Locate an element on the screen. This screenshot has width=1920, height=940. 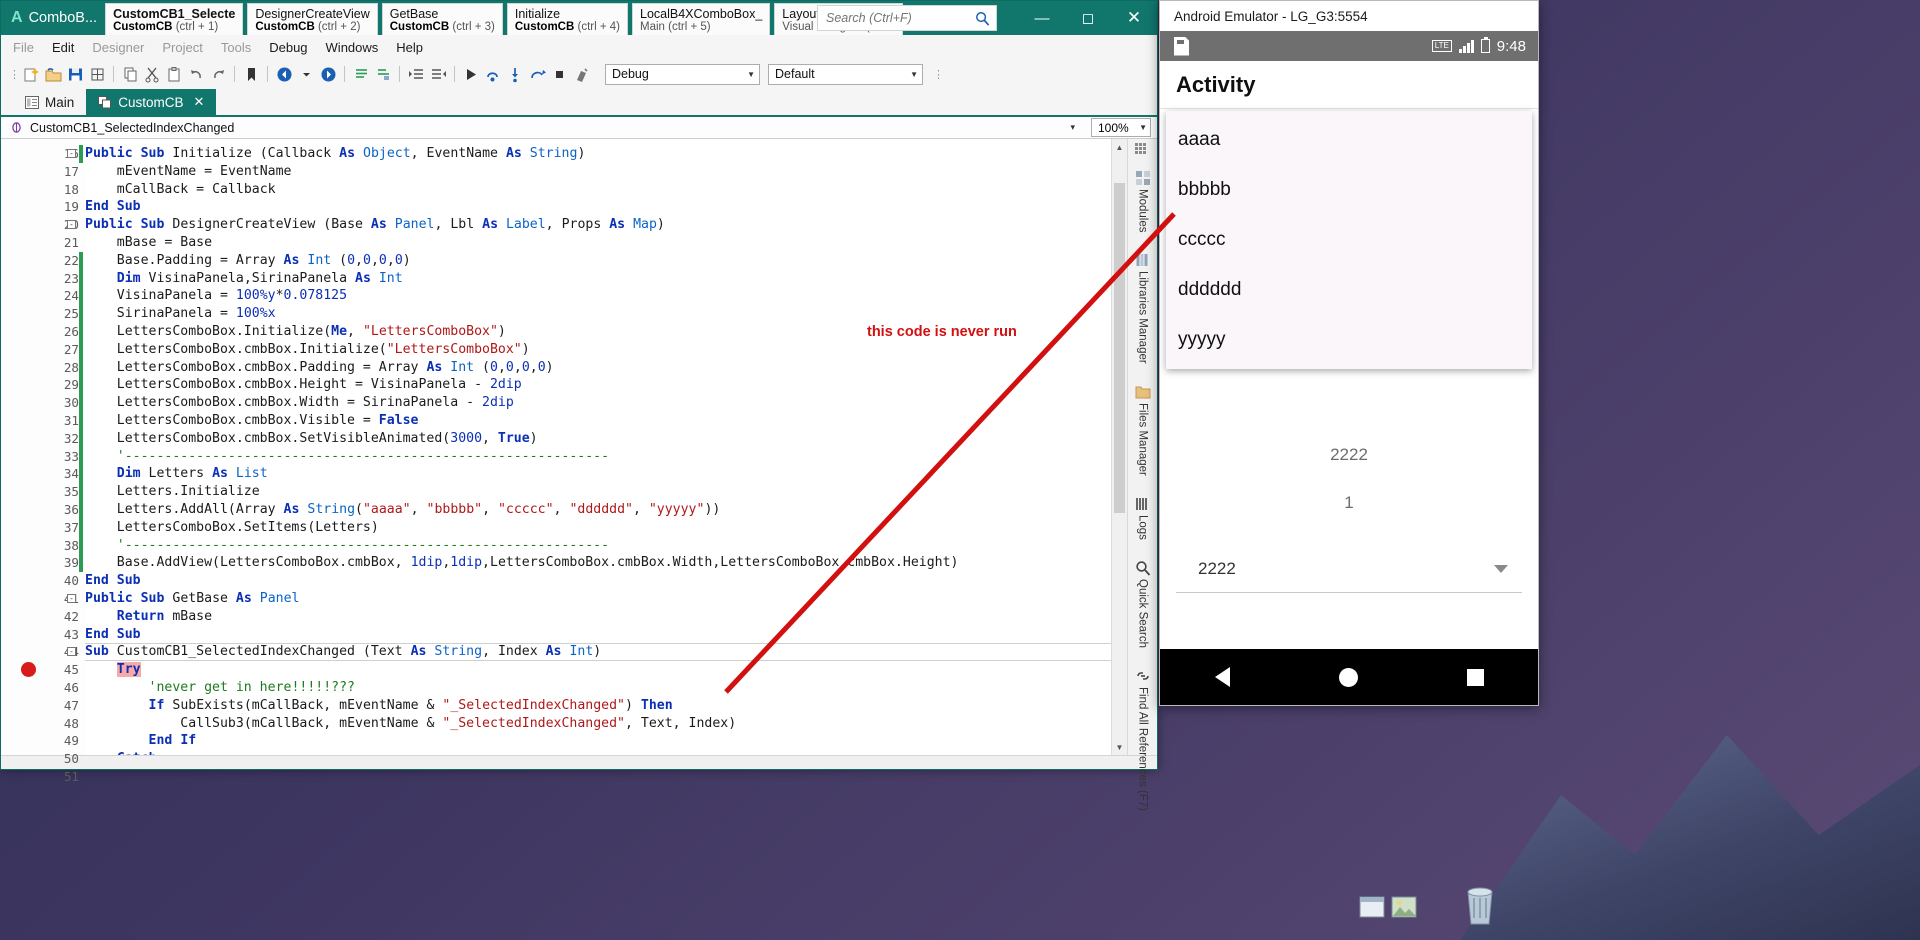
run-icon is located at coordinates (471, 74).